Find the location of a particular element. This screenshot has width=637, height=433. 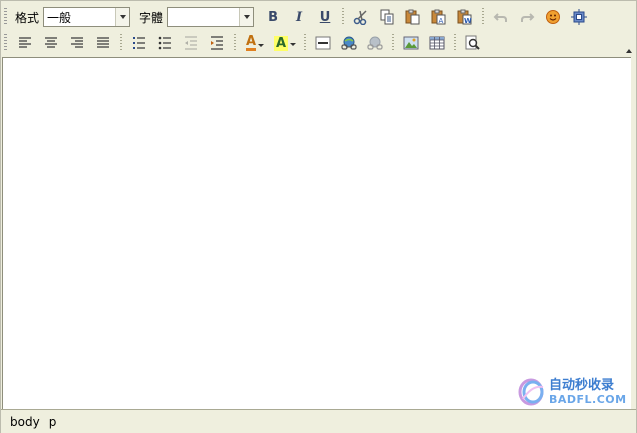

indent-button is located at coordinates (217, 43).